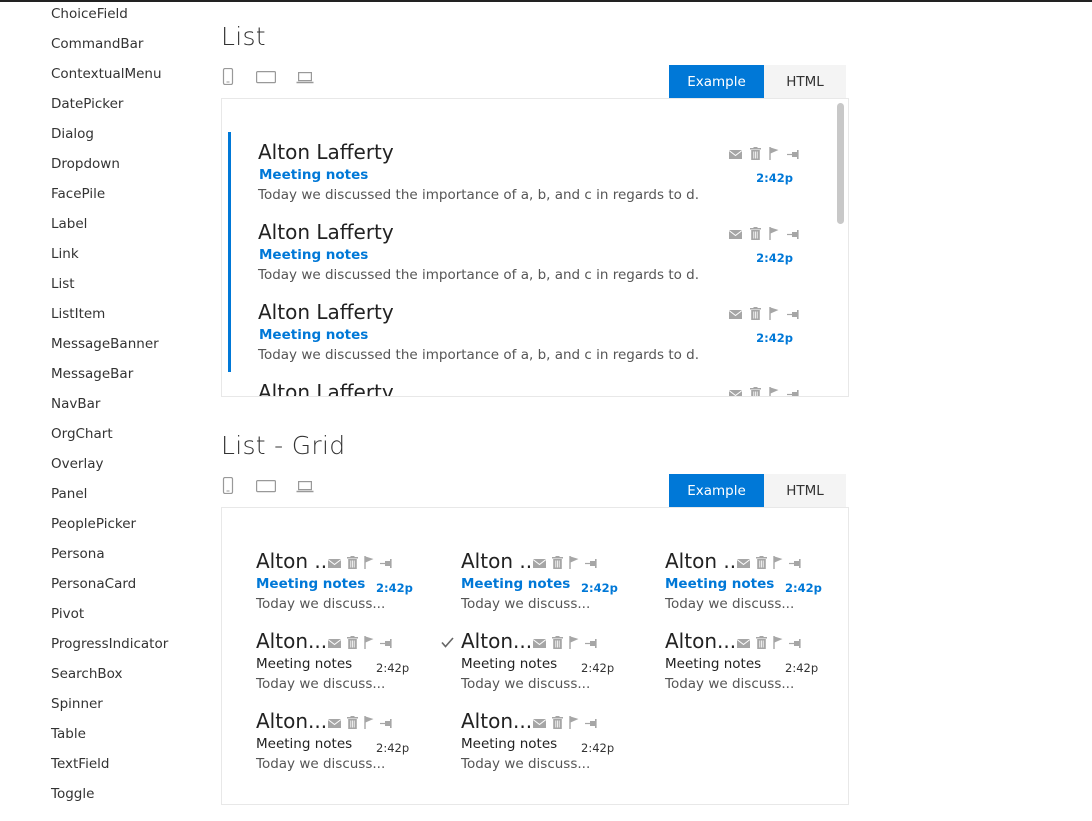  What do you see at coordinates (447, 642) in the screenshot?
I see `checkmark-icon` at bounding box center [447, 642].